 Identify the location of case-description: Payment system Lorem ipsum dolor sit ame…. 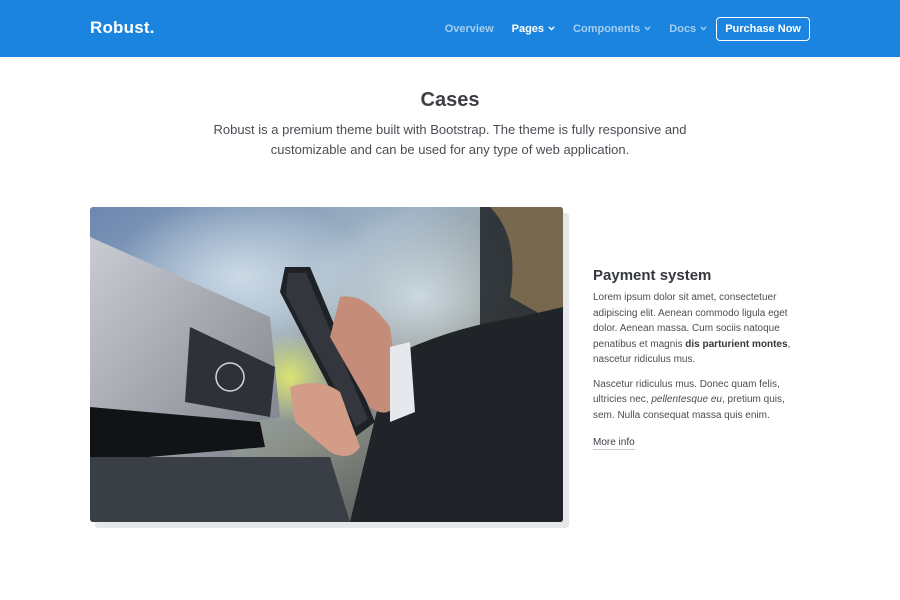
(698, 358).